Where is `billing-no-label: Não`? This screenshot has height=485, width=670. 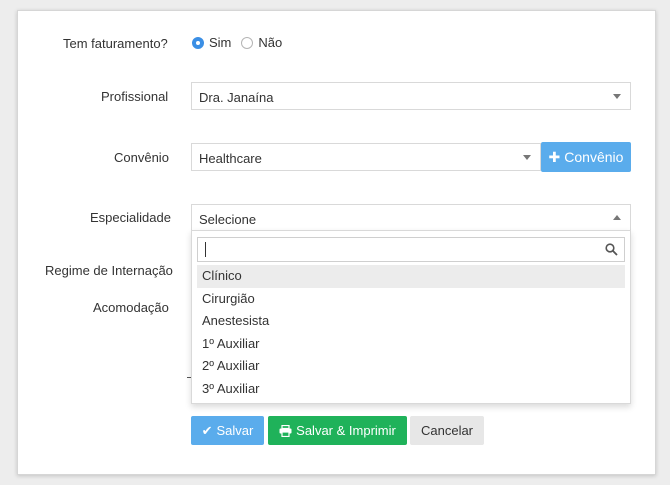
billing-no-label: Não is located at coordinates (270, 42).